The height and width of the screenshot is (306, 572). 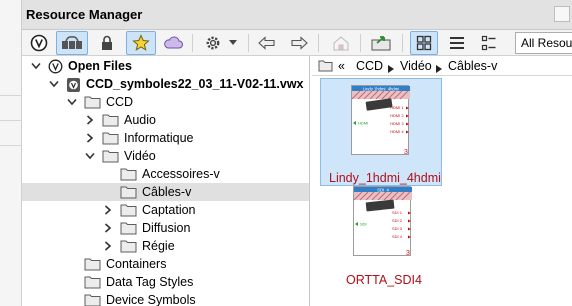 What do you see at coordinates (107, 43) in the screenshot?
I see `lock-icon` at bounding box center [107, 43].